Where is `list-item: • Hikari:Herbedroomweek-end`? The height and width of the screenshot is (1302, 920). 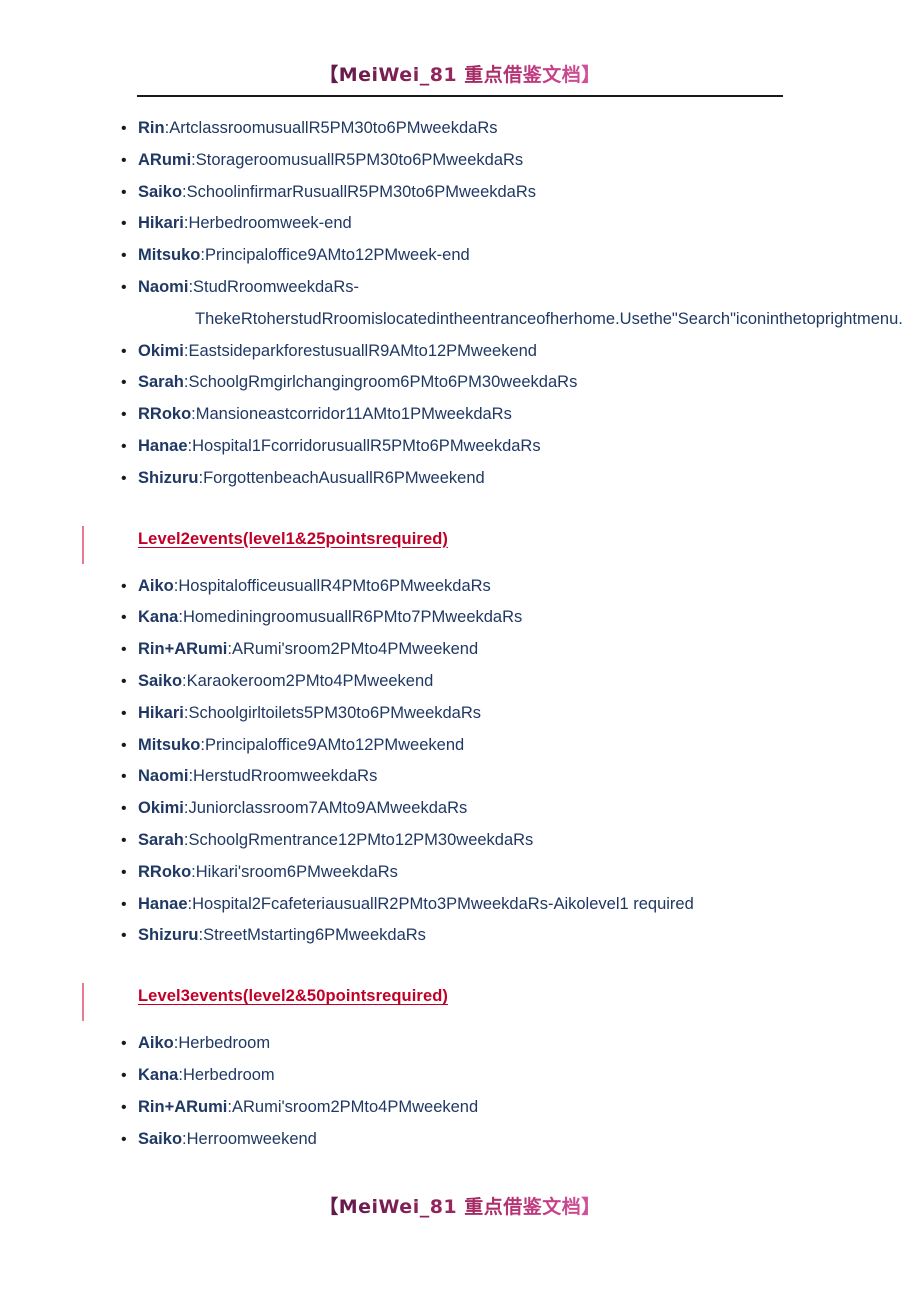 list-item: • Hikari:Herbedroomweek-end is located at coordinates (460, 224).